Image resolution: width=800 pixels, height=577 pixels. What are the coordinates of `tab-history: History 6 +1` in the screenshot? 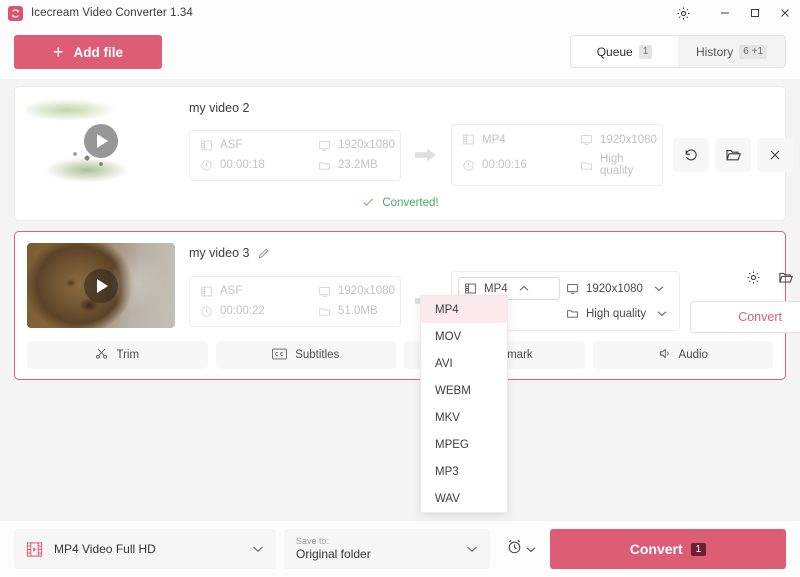 It's located at (731, 51).